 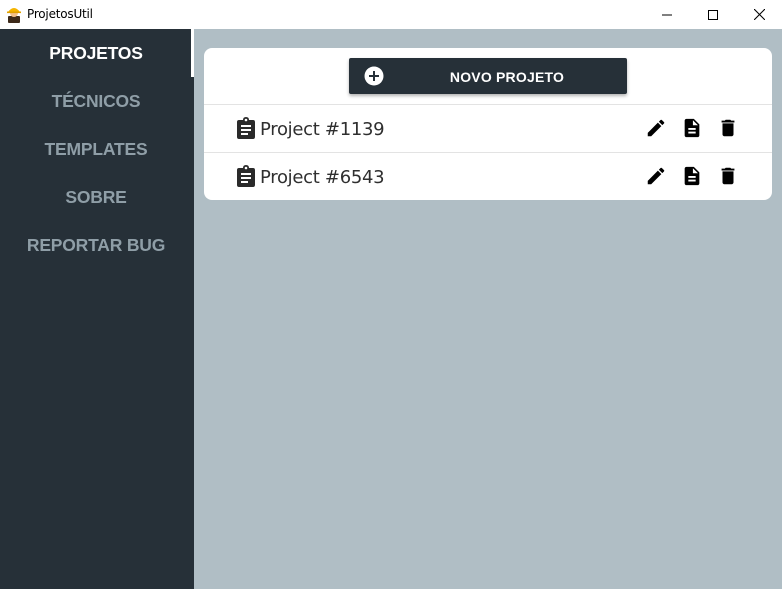 I want to click on minimize-icon, so click(x=667, y=14).